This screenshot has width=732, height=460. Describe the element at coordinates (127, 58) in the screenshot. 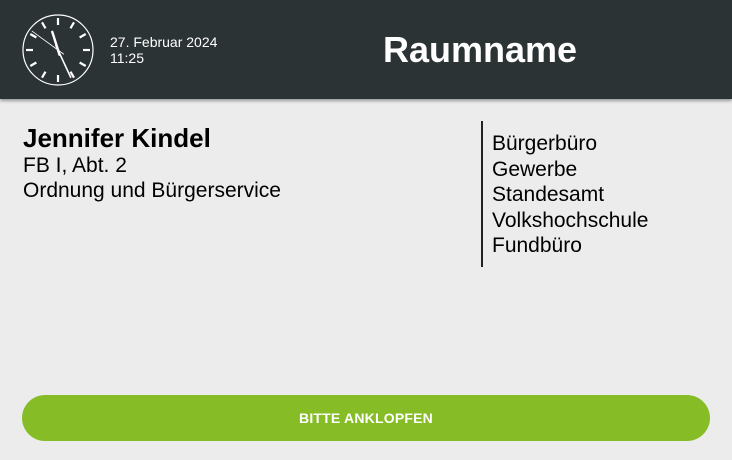

I see `current-time: 11:25` at that location.